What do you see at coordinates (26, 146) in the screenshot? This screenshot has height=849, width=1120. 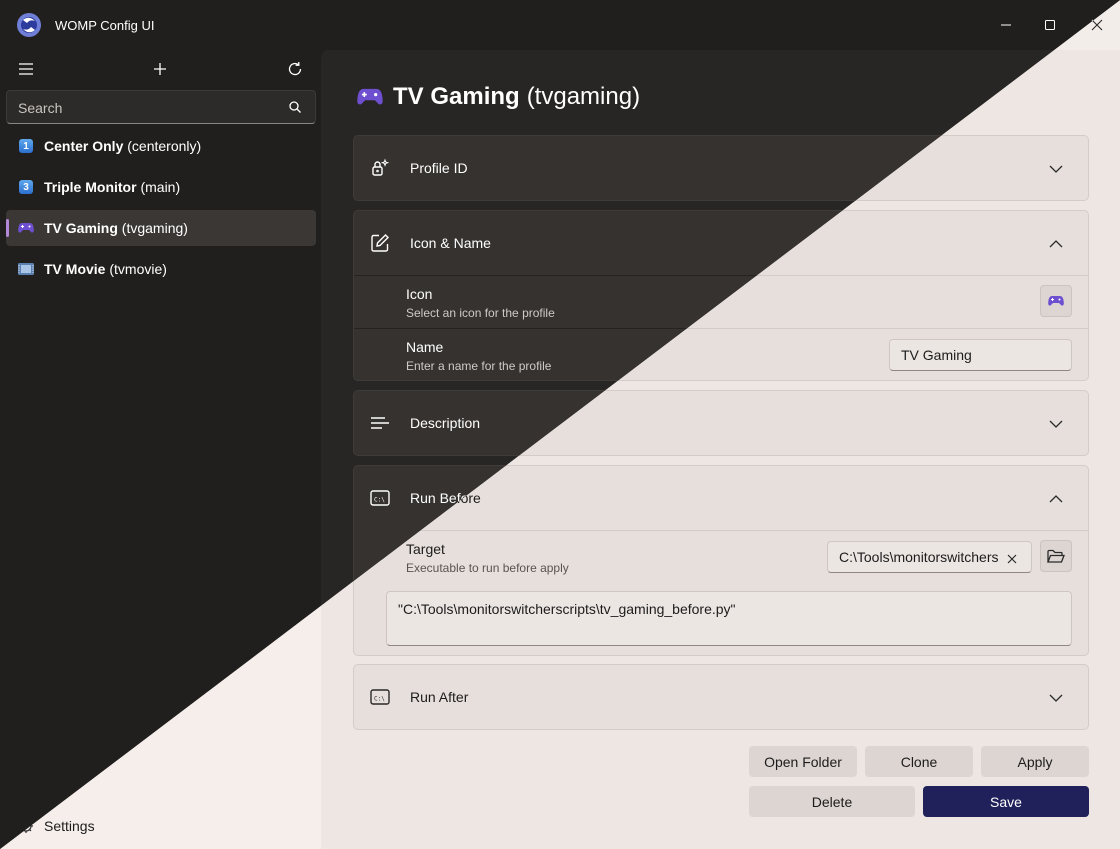 I see `number-1-icon: 1` at bounding box center [26, 146].